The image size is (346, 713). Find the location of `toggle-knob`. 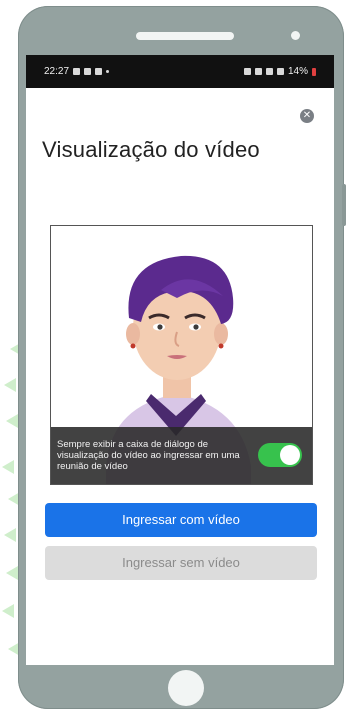

toggle-knob is located at coordinates (290, 455).